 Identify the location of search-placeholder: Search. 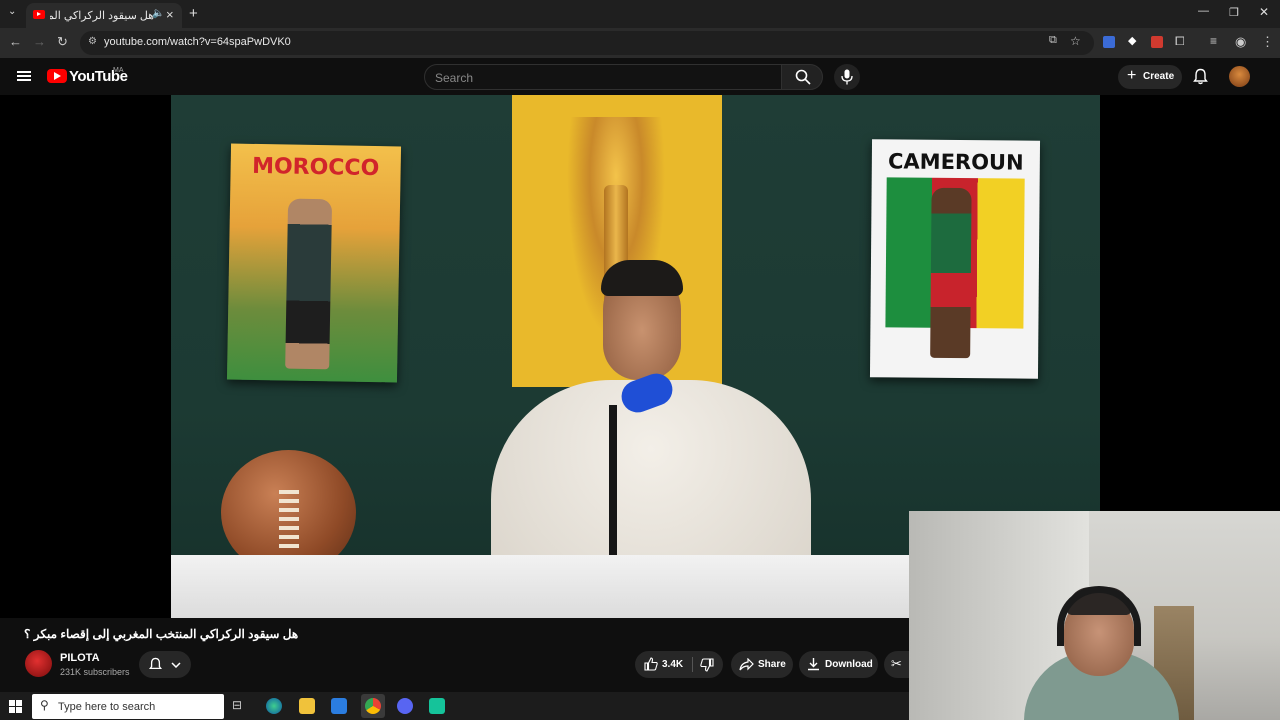
(454, 78).